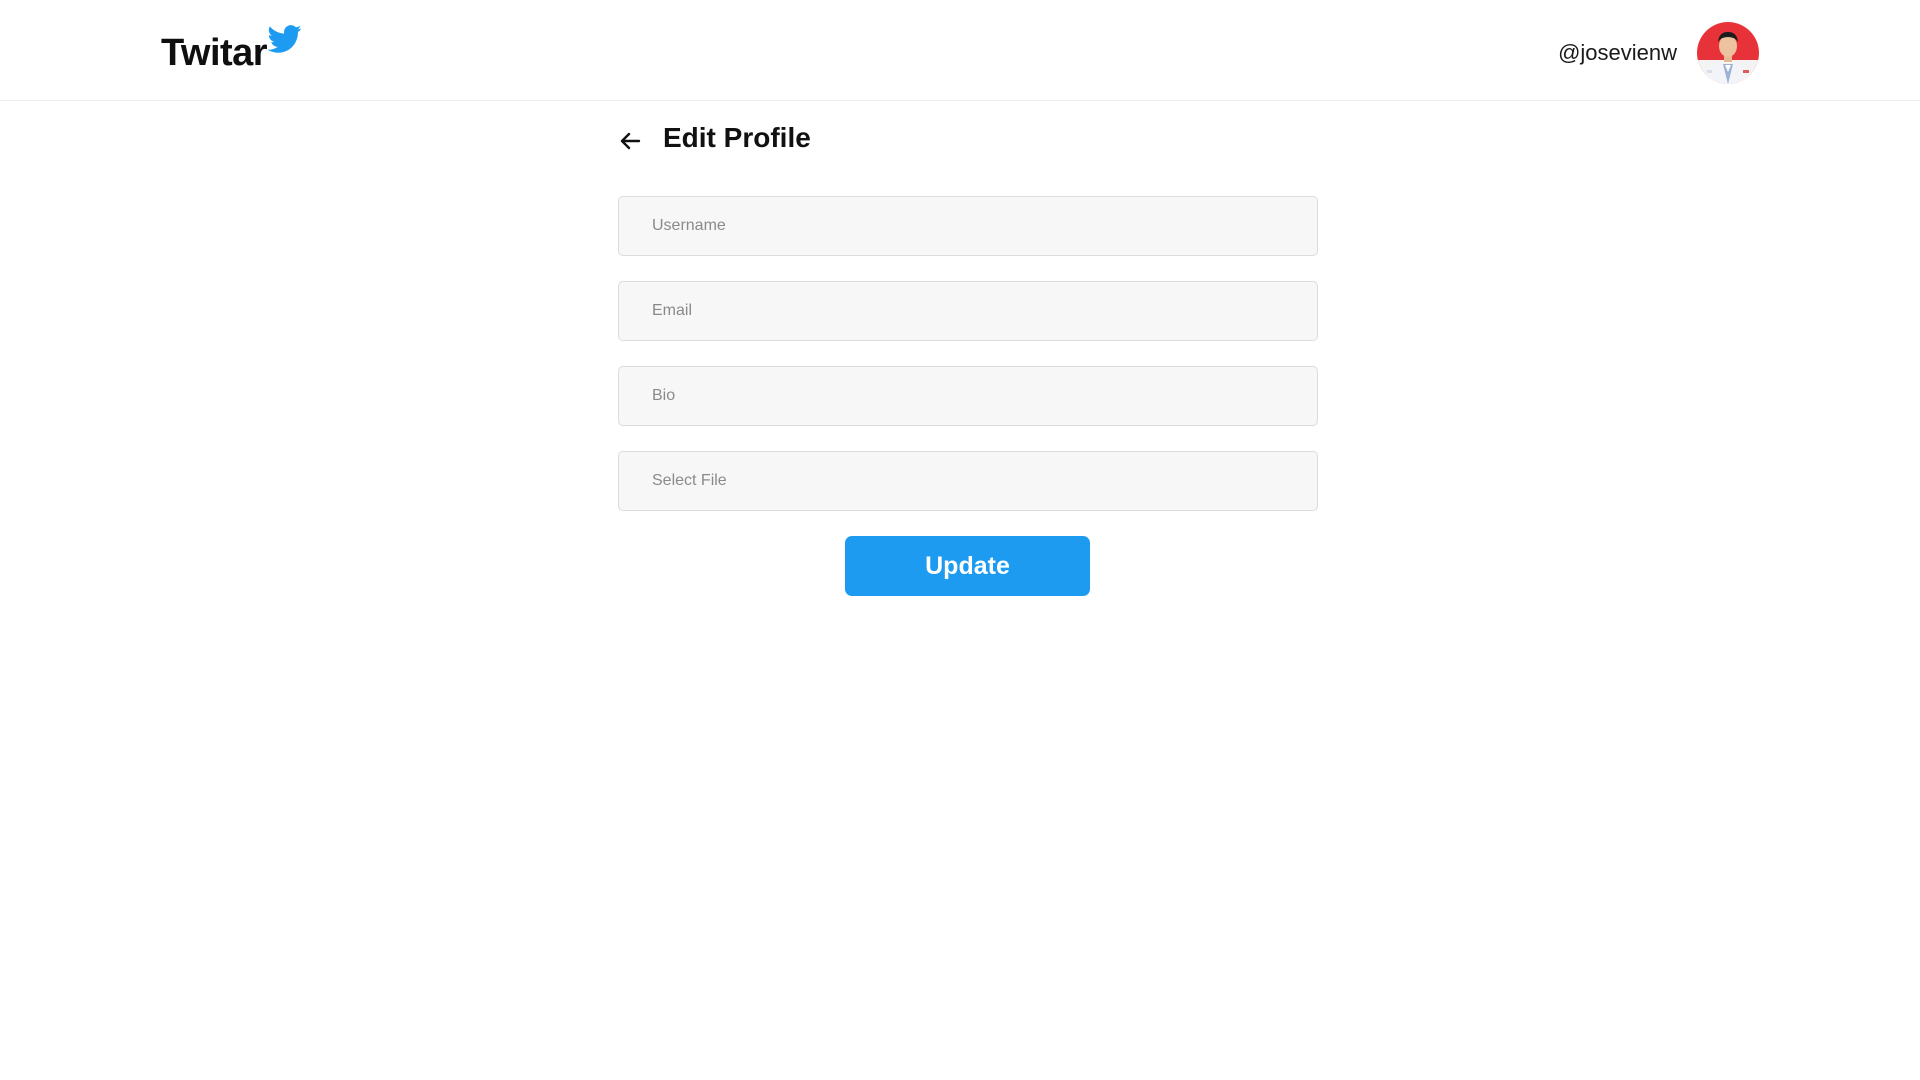 The image size is (1920, 1080). I want to click on top-navbar: Twitar @josevienw, so click(960, 50).